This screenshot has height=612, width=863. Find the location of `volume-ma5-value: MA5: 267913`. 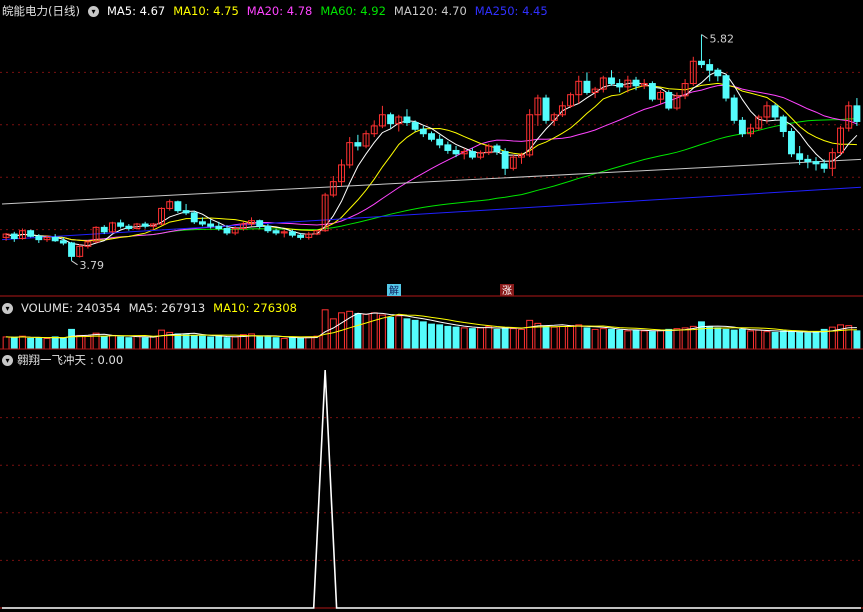

volume-ma5-value: MA5: 267913 is located at coordinates (167, 308).